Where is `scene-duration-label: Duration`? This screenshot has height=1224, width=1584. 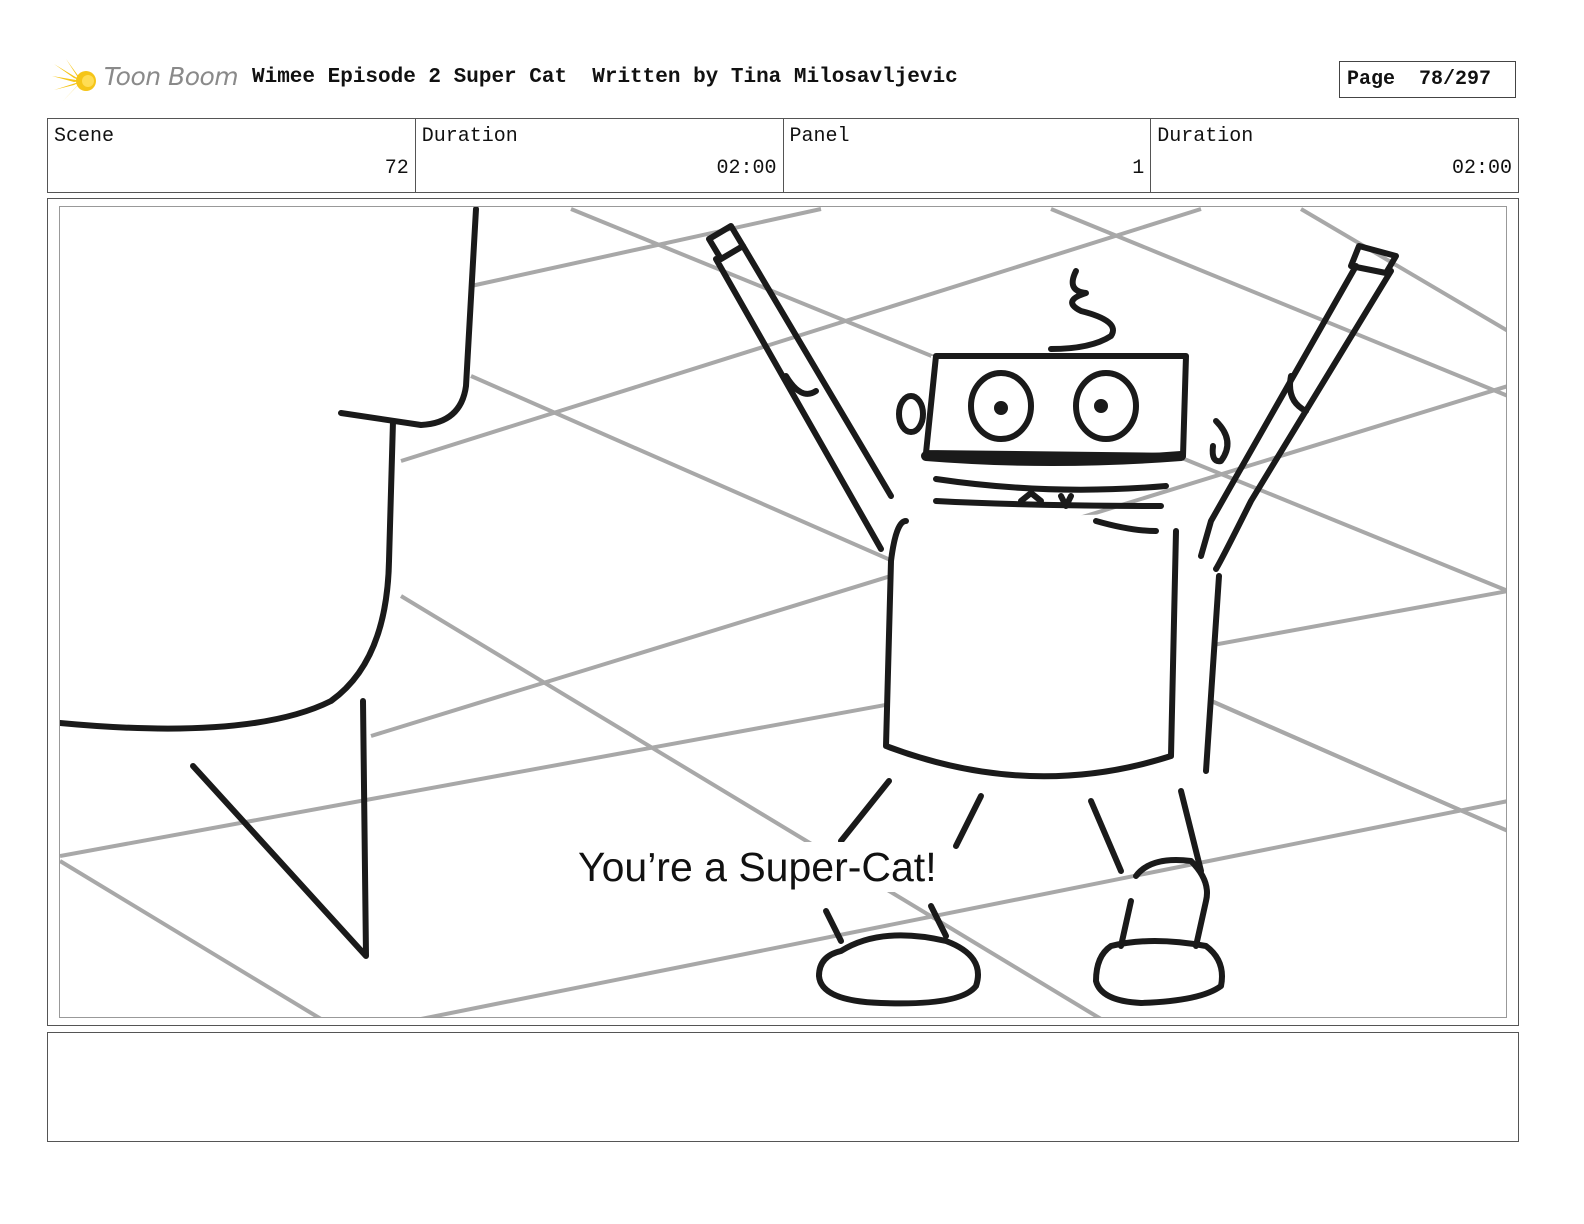 scene-duration-label: Duration is located at coordinates (469, 136).